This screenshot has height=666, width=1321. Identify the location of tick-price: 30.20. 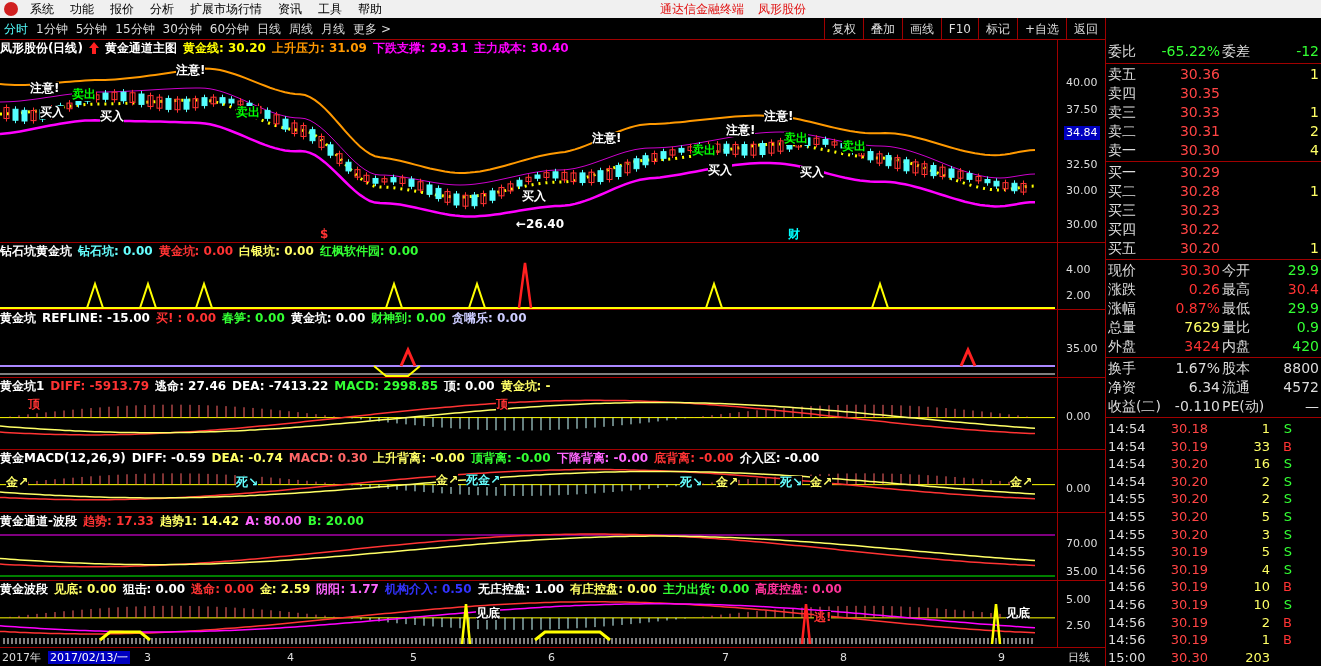
(1188, 481).